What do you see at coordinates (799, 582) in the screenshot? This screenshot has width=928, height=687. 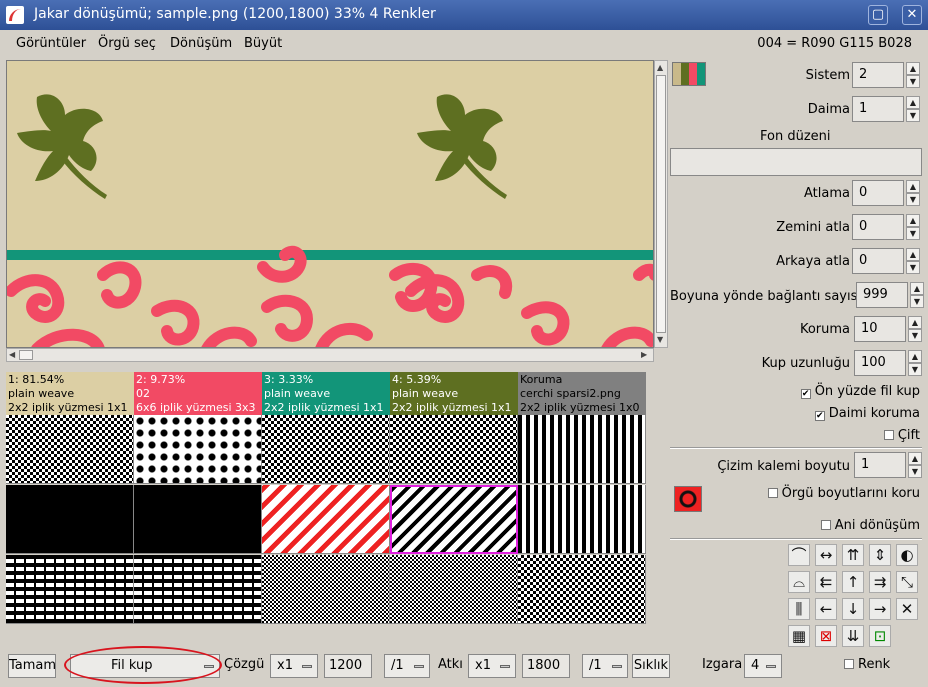 I see `stairs-down-icon: ⌓` at bounding box center [799, 582].